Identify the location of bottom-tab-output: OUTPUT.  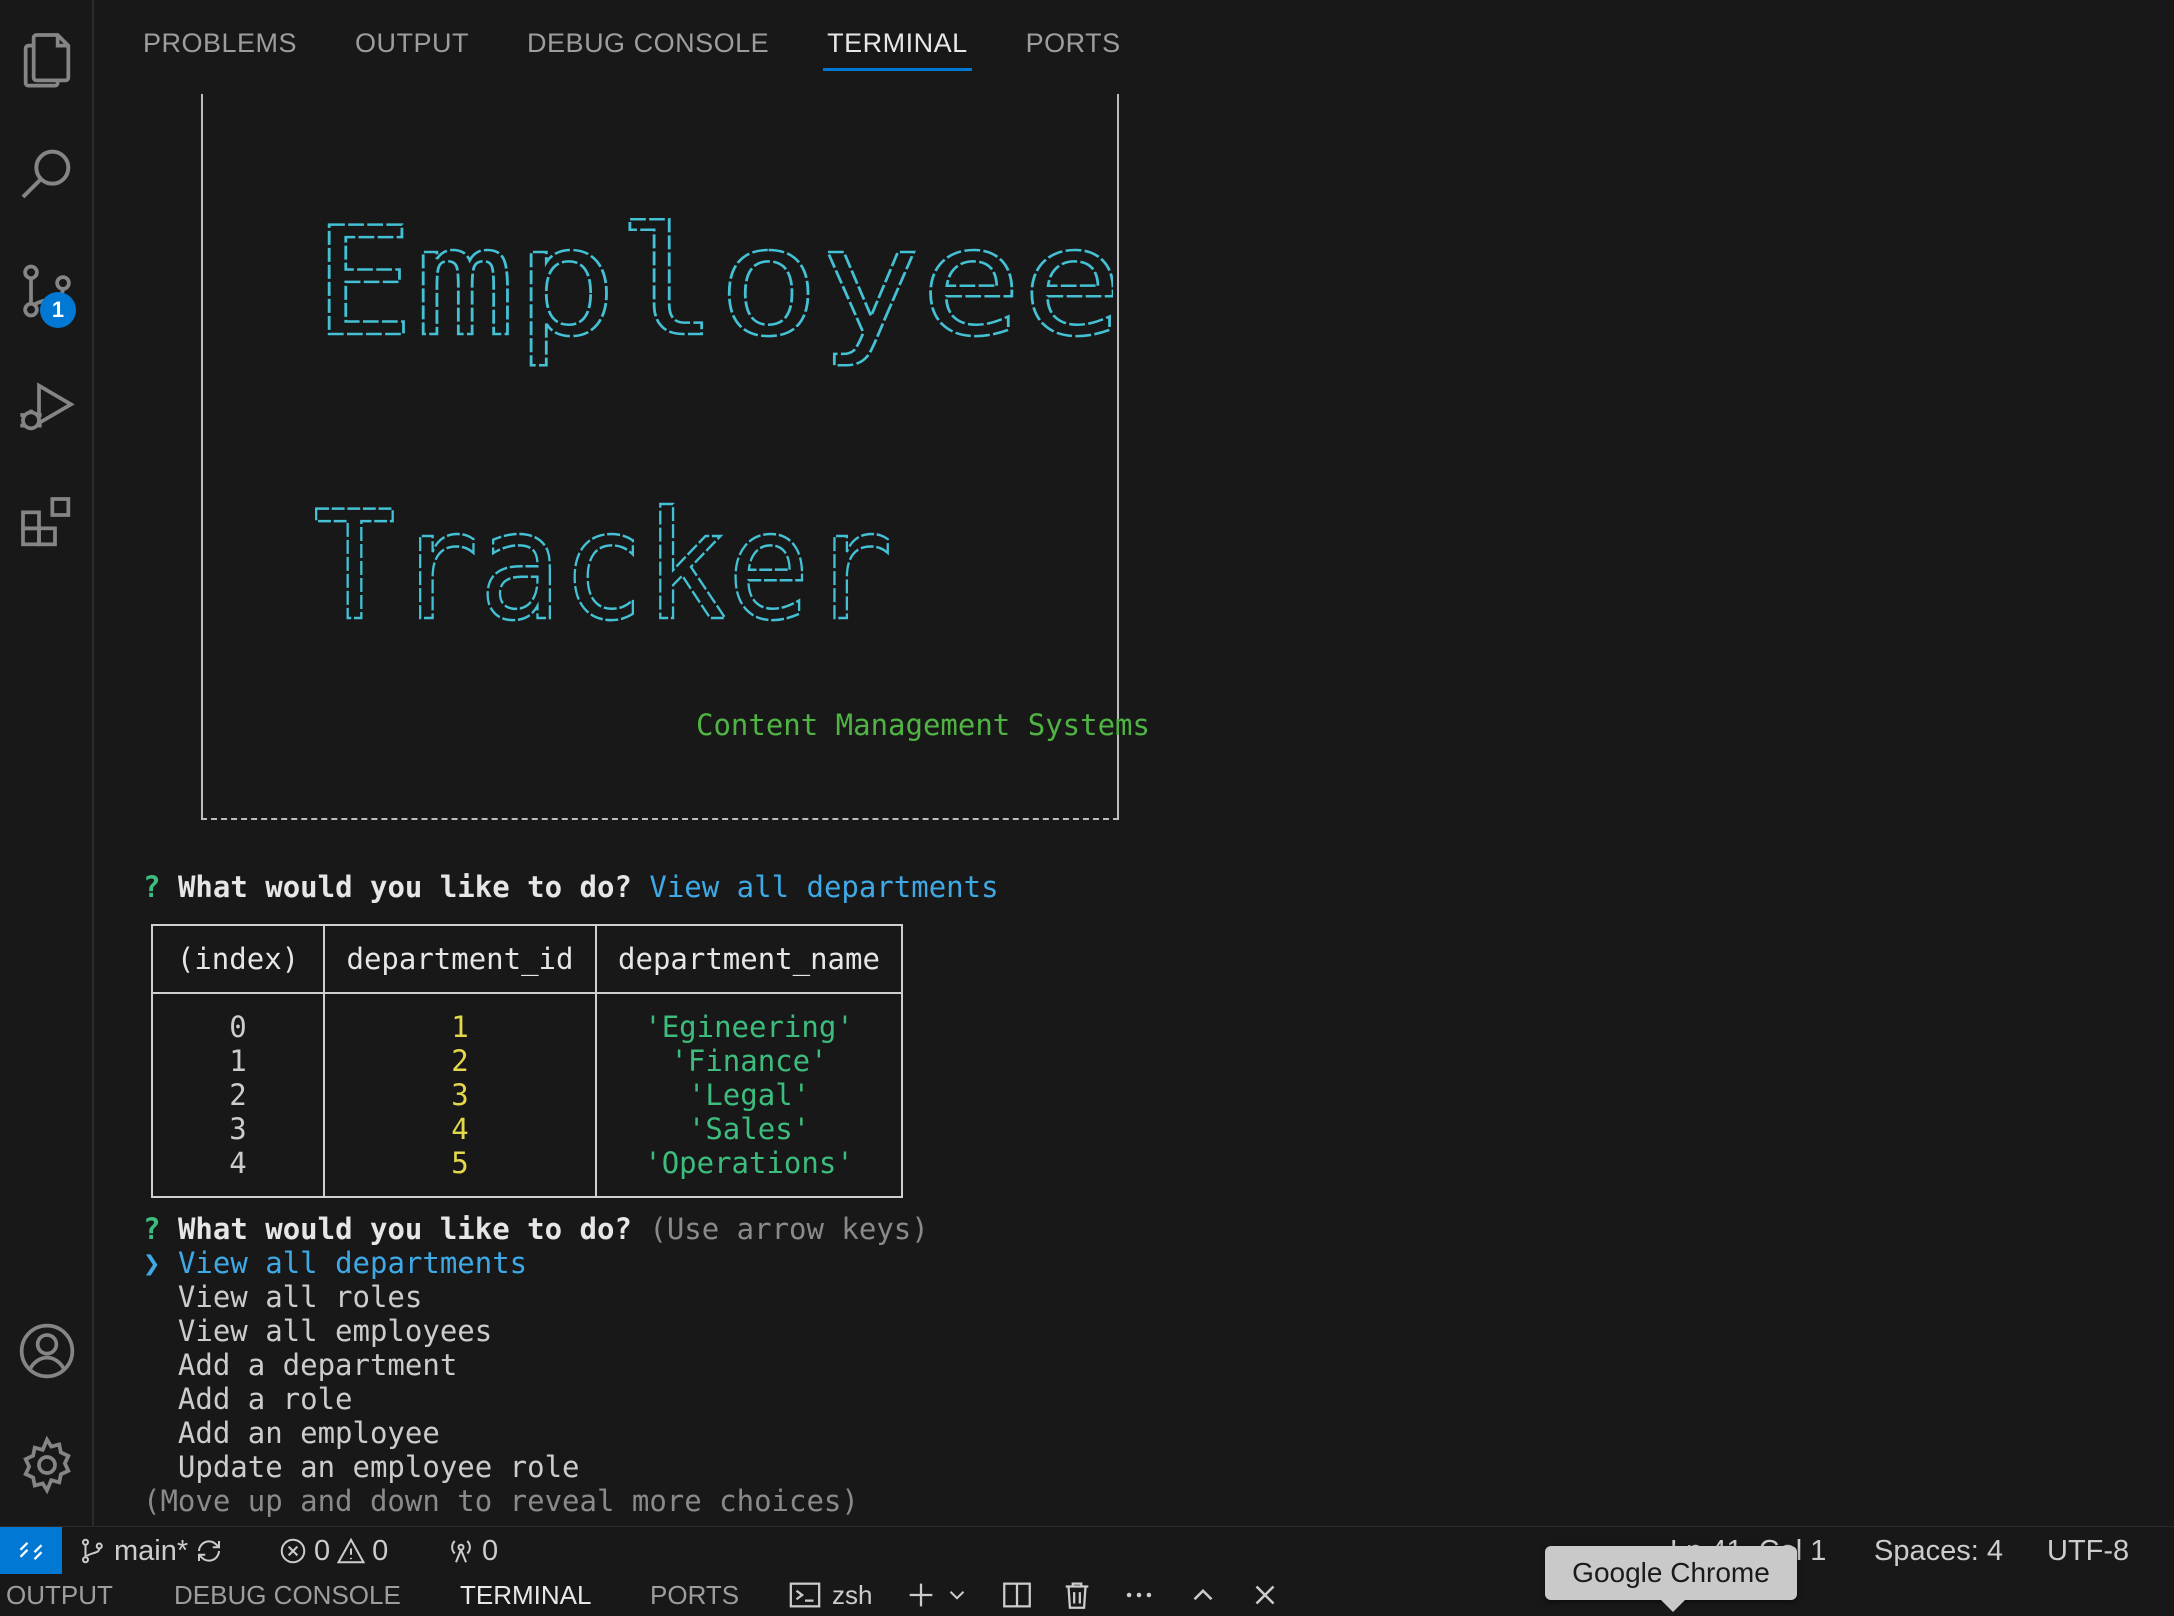
(59, 1595).